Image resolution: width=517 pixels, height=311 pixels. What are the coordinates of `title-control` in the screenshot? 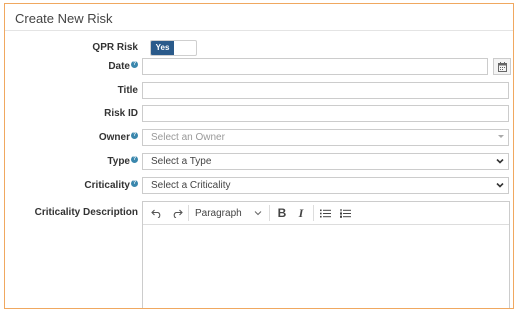 It's located at (325, 90).